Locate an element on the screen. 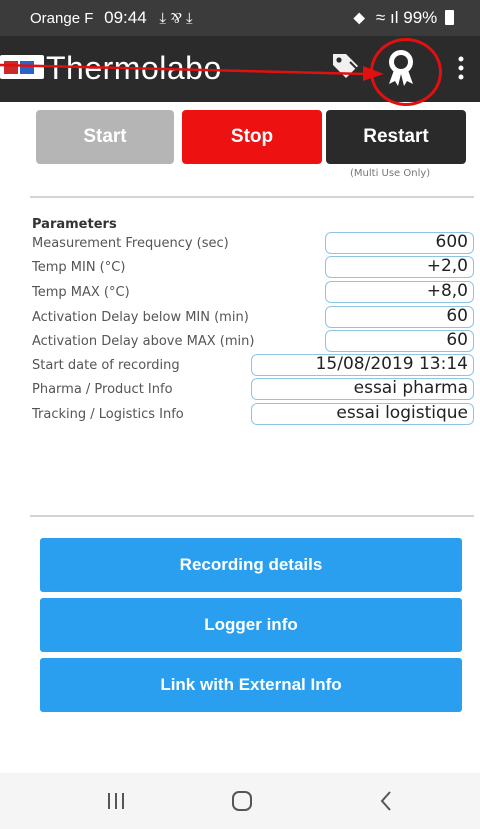 The width and height of the screenshot is (480, 829). temp-min-field: +2,0 is located at coordinates (399, 267).